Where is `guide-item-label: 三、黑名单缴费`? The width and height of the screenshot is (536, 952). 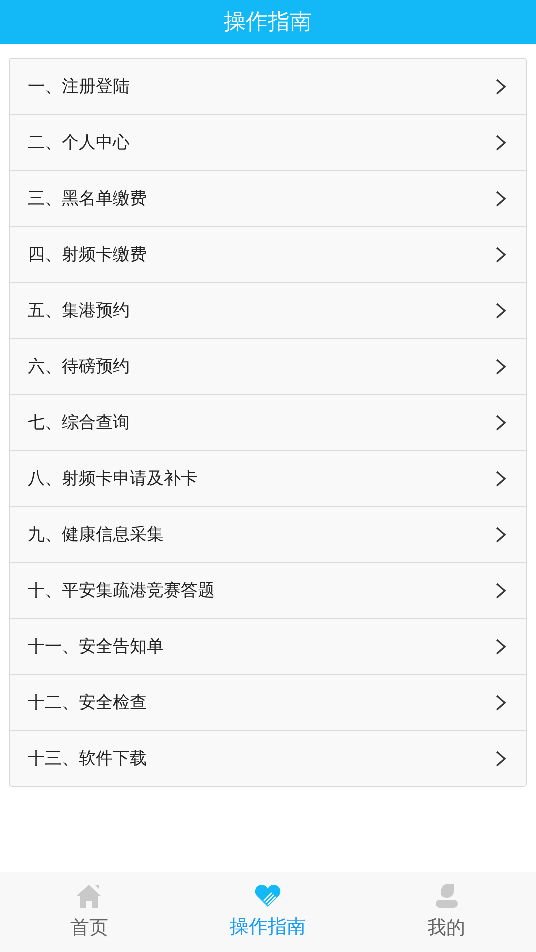
guide-item-label: 三、黑名单缴费 is located at coordinates (87, 199).